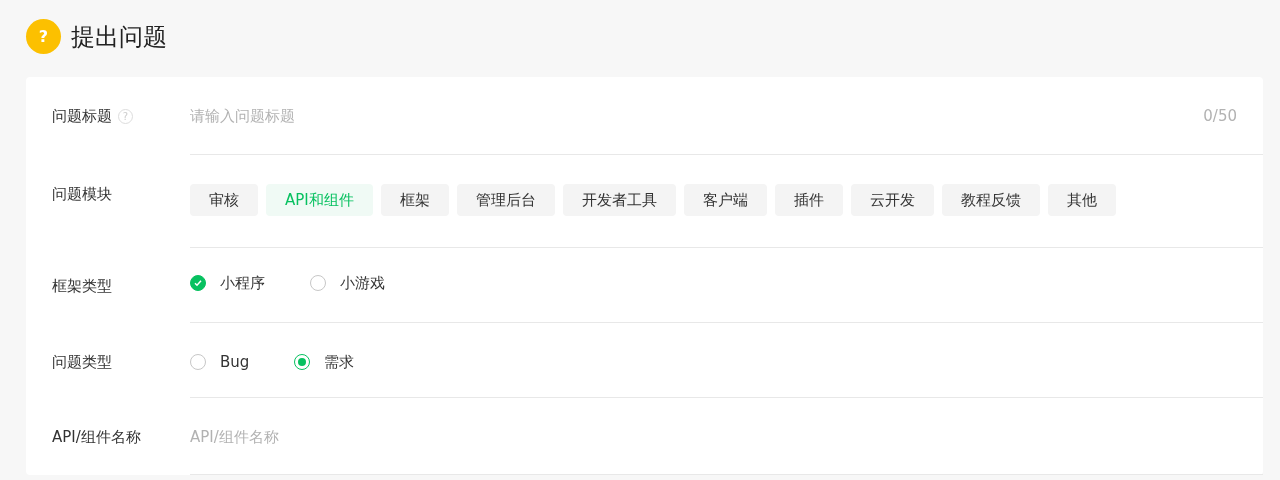 This screenshot has width=1280, height=480. What do you see at coordinates (324, 362) in the screenshot?
I see `radio-option: 需求` at bounding box center [324, 362].